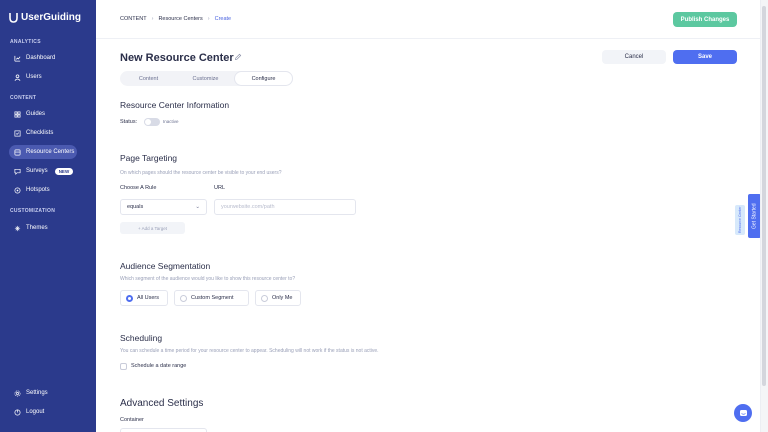 The width and height of the screenshot is (768, 432). Describe the element at coordinates (135, 207) in the screenshot. I see `rule-select-value: equals` at that location.